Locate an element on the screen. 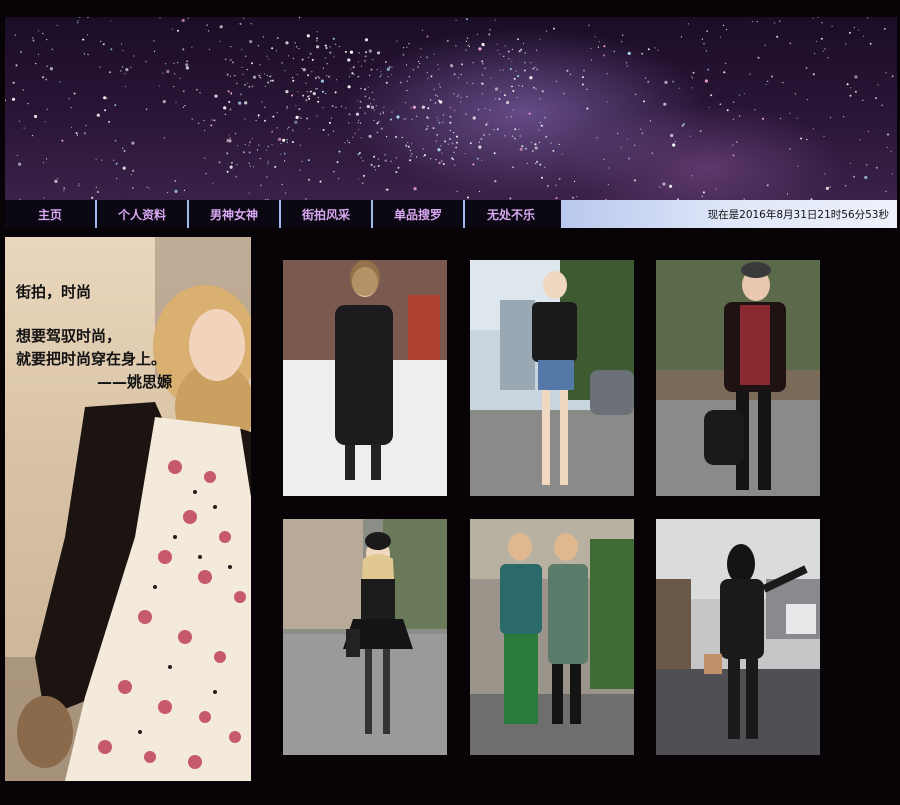  hero-quote-line2: 就要把时尚穿在身上。 is located at coordinates (91, 359).